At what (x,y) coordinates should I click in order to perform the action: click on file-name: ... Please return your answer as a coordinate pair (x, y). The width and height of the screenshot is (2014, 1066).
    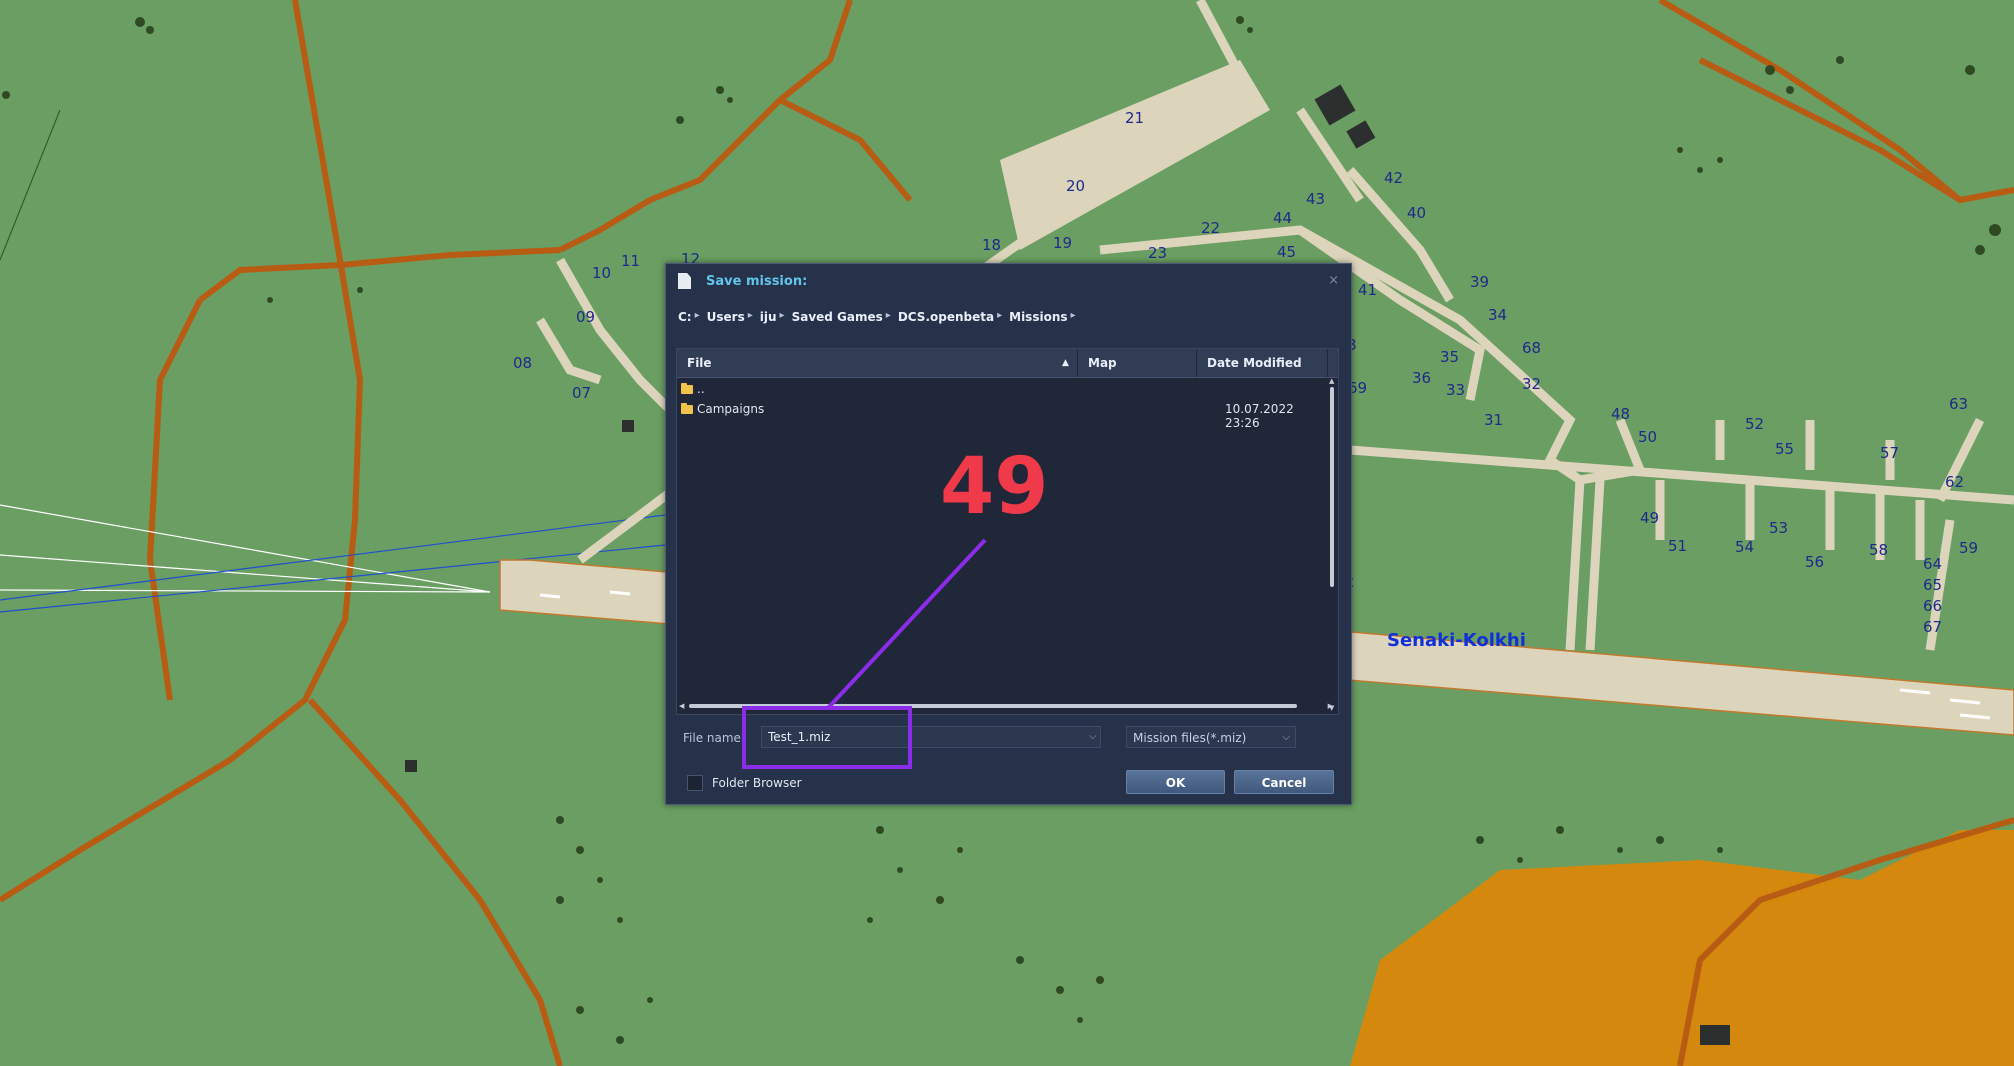
    Looking at the image, I should click on (701, 389).